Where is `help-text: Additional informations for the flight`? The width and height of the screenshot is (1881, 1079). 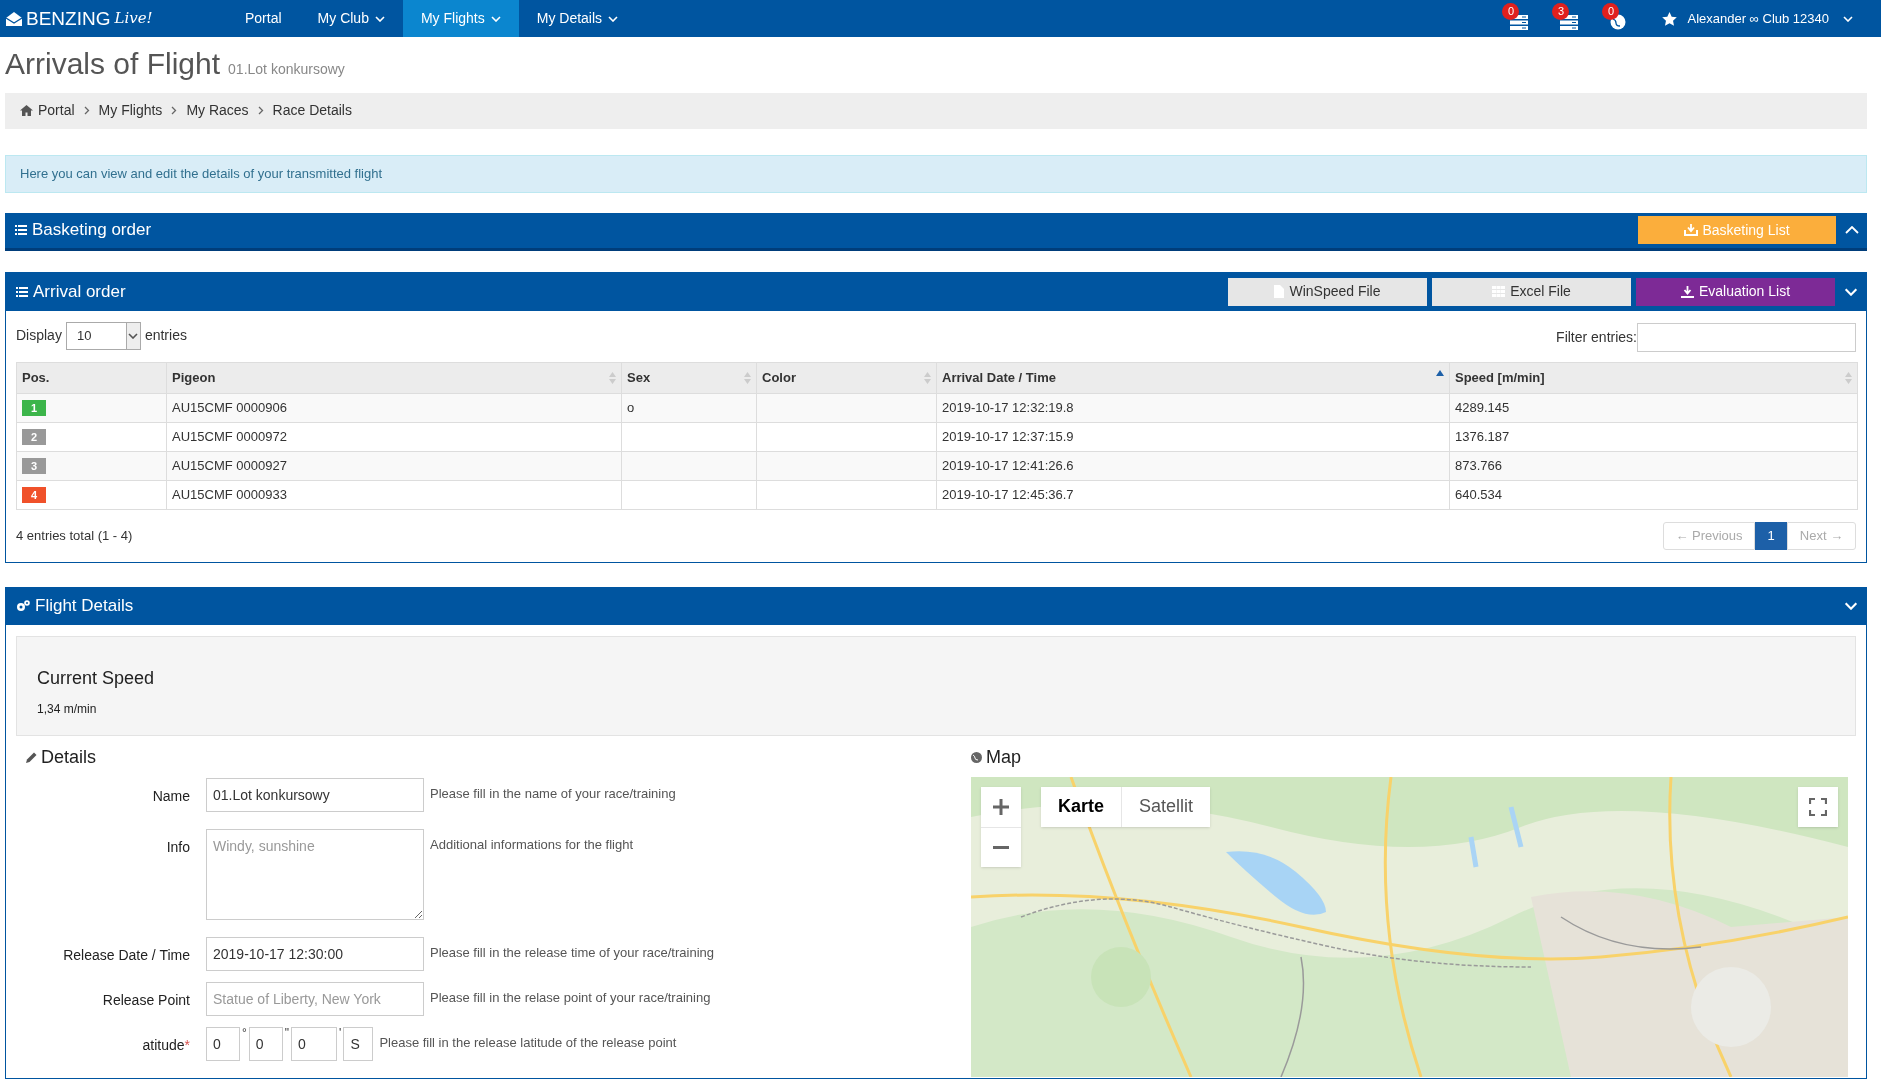 help-text: Additional informations for the flight is located at coordinates (532, 844).